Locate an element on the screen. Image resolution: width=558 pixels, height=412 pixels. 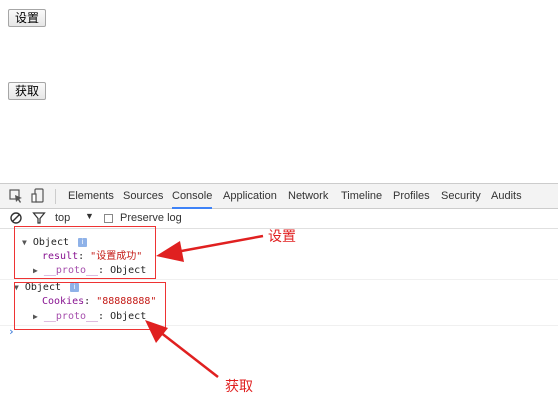
context-select: top is located at coordinates (62, 218).